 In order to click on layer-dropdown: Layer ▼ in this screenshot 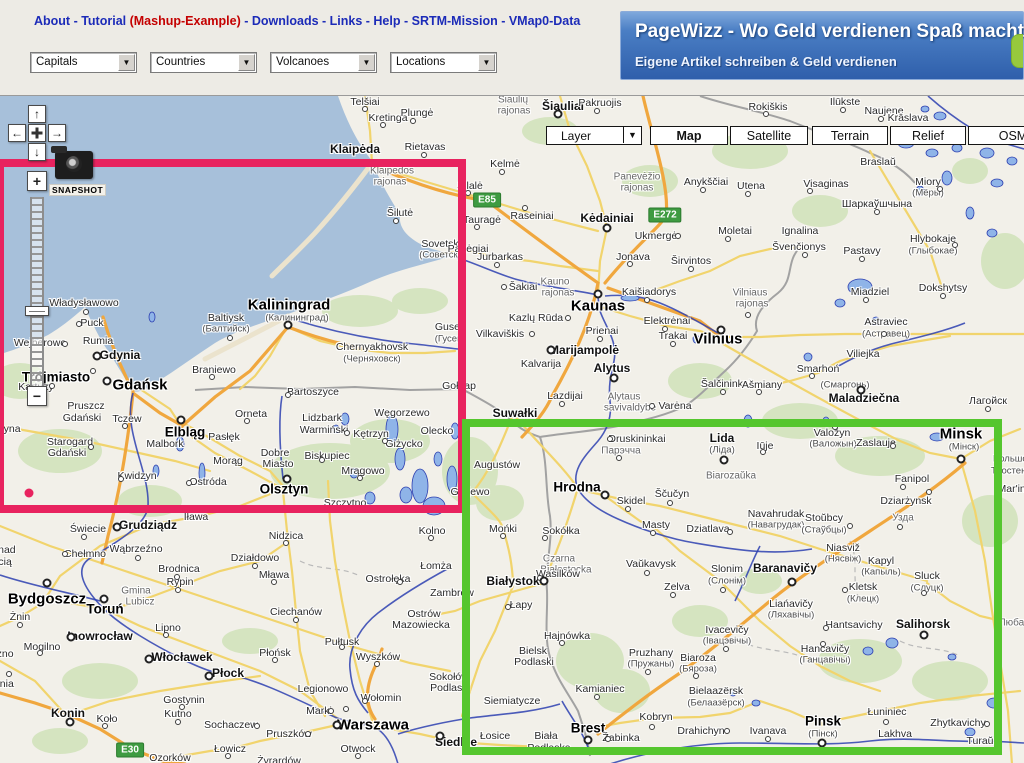, I will do `click(594, 135)`.